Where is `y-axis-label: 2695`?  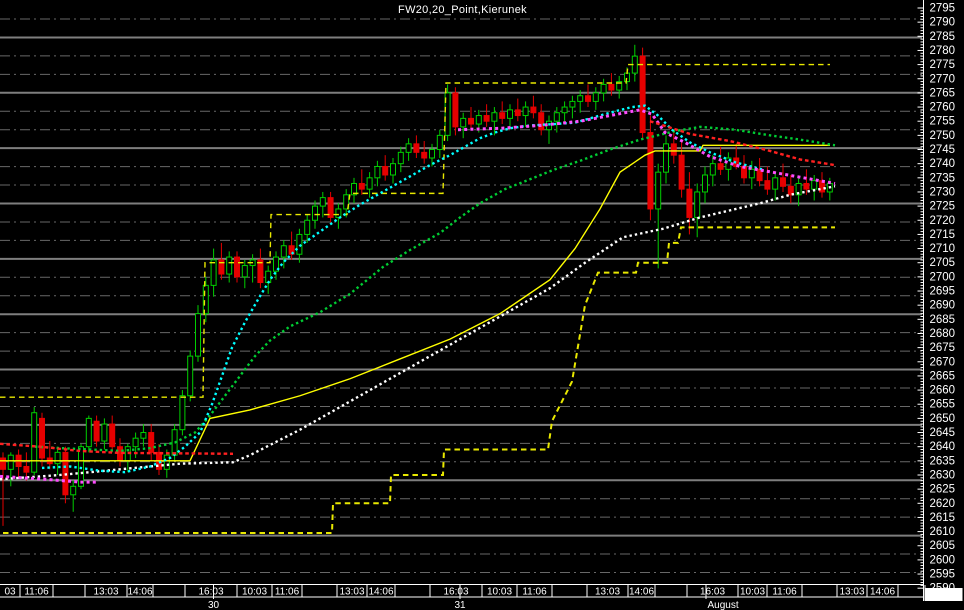
y-axis-label: 2695 is located at coordinates (943, 292).